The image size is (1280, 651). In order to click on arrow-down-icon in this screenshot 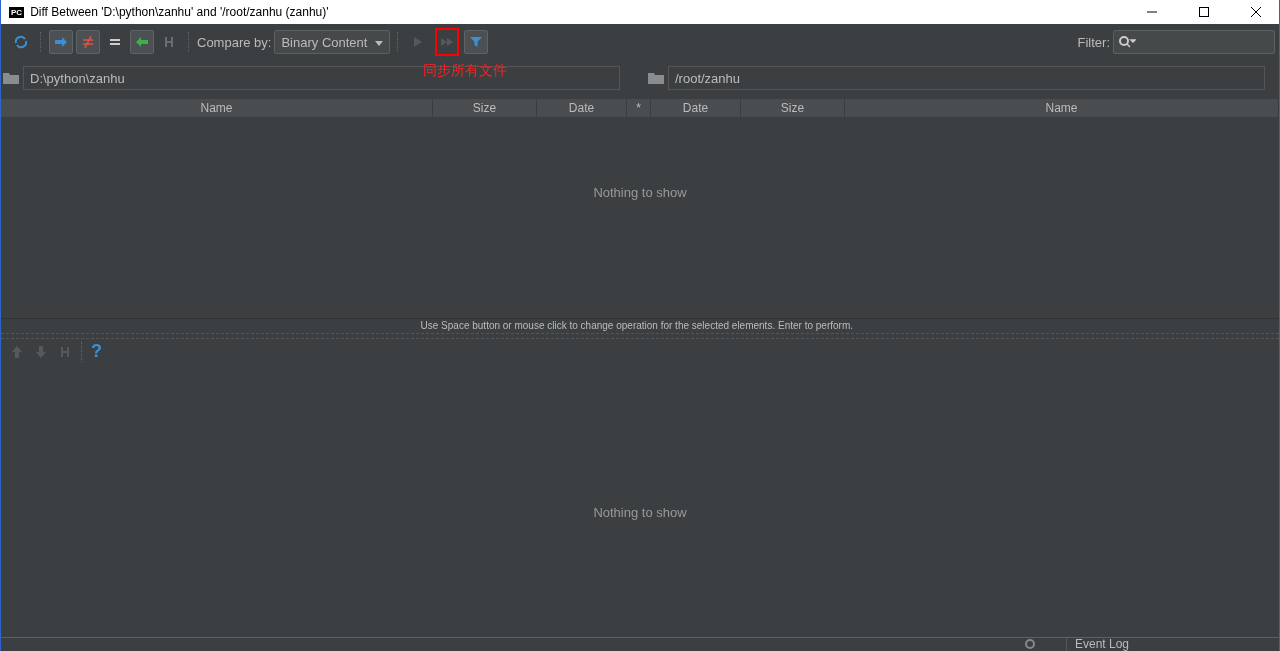, I will do `click(41, 351)`.